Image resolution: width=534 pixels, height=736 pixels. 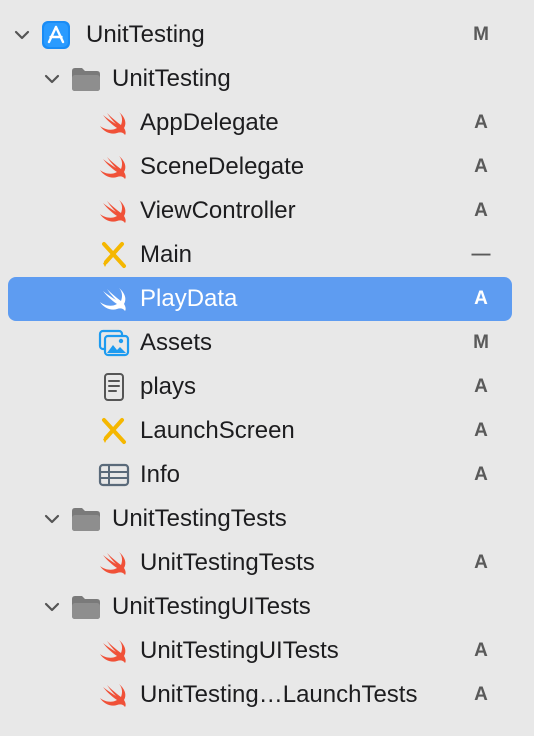 I want to click on app-project-icon, so click(x=56, y=35).